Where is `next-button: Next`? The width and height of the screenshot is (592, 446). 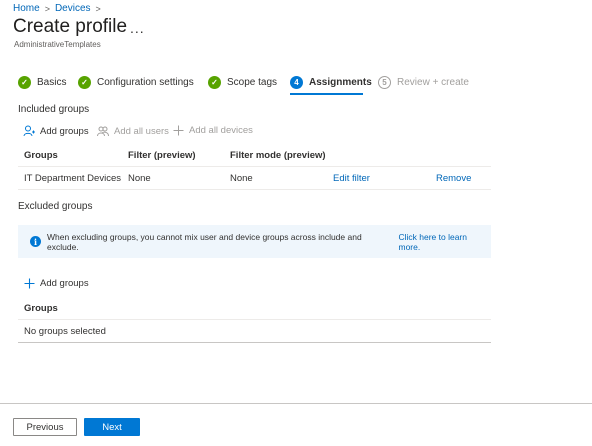
next-button: Next is located at coordinates (112, 427).